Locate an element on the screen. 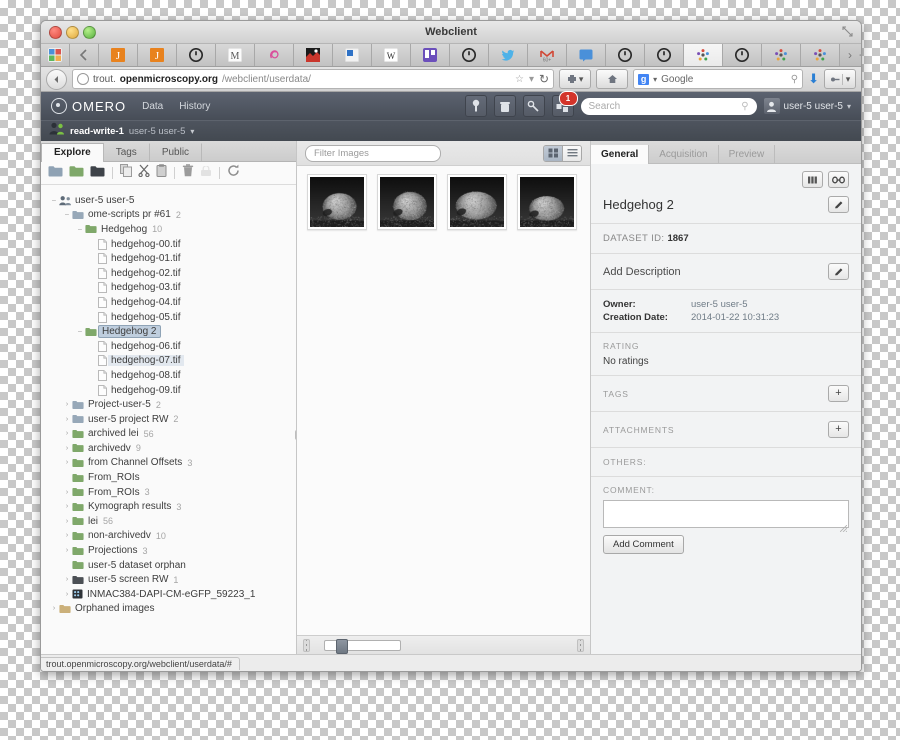  tree-node: › user-5 project RW 2 is located at coordinates (168, 419).